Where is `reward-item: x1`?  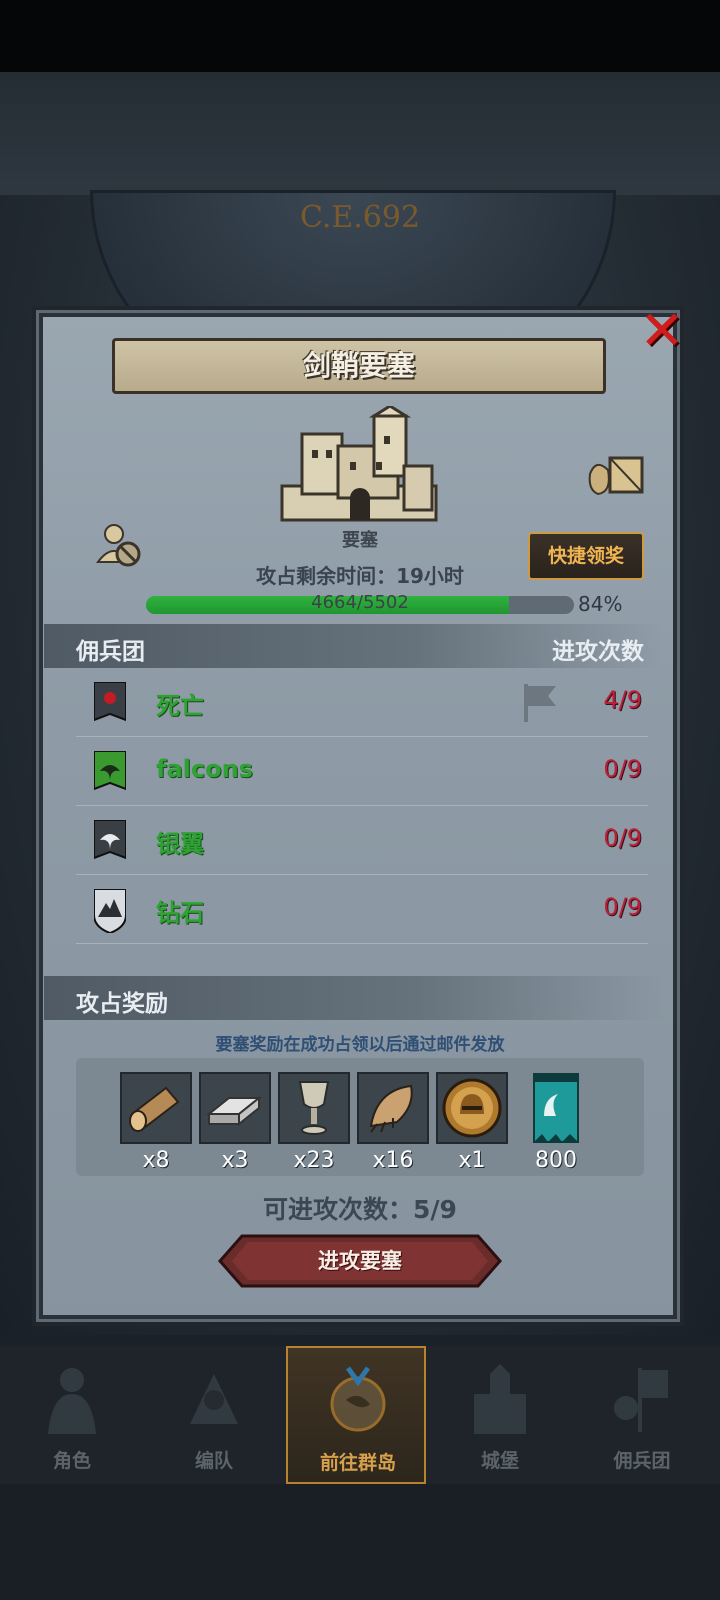
reward-item: x1 is located at coordinates (472, 1122).